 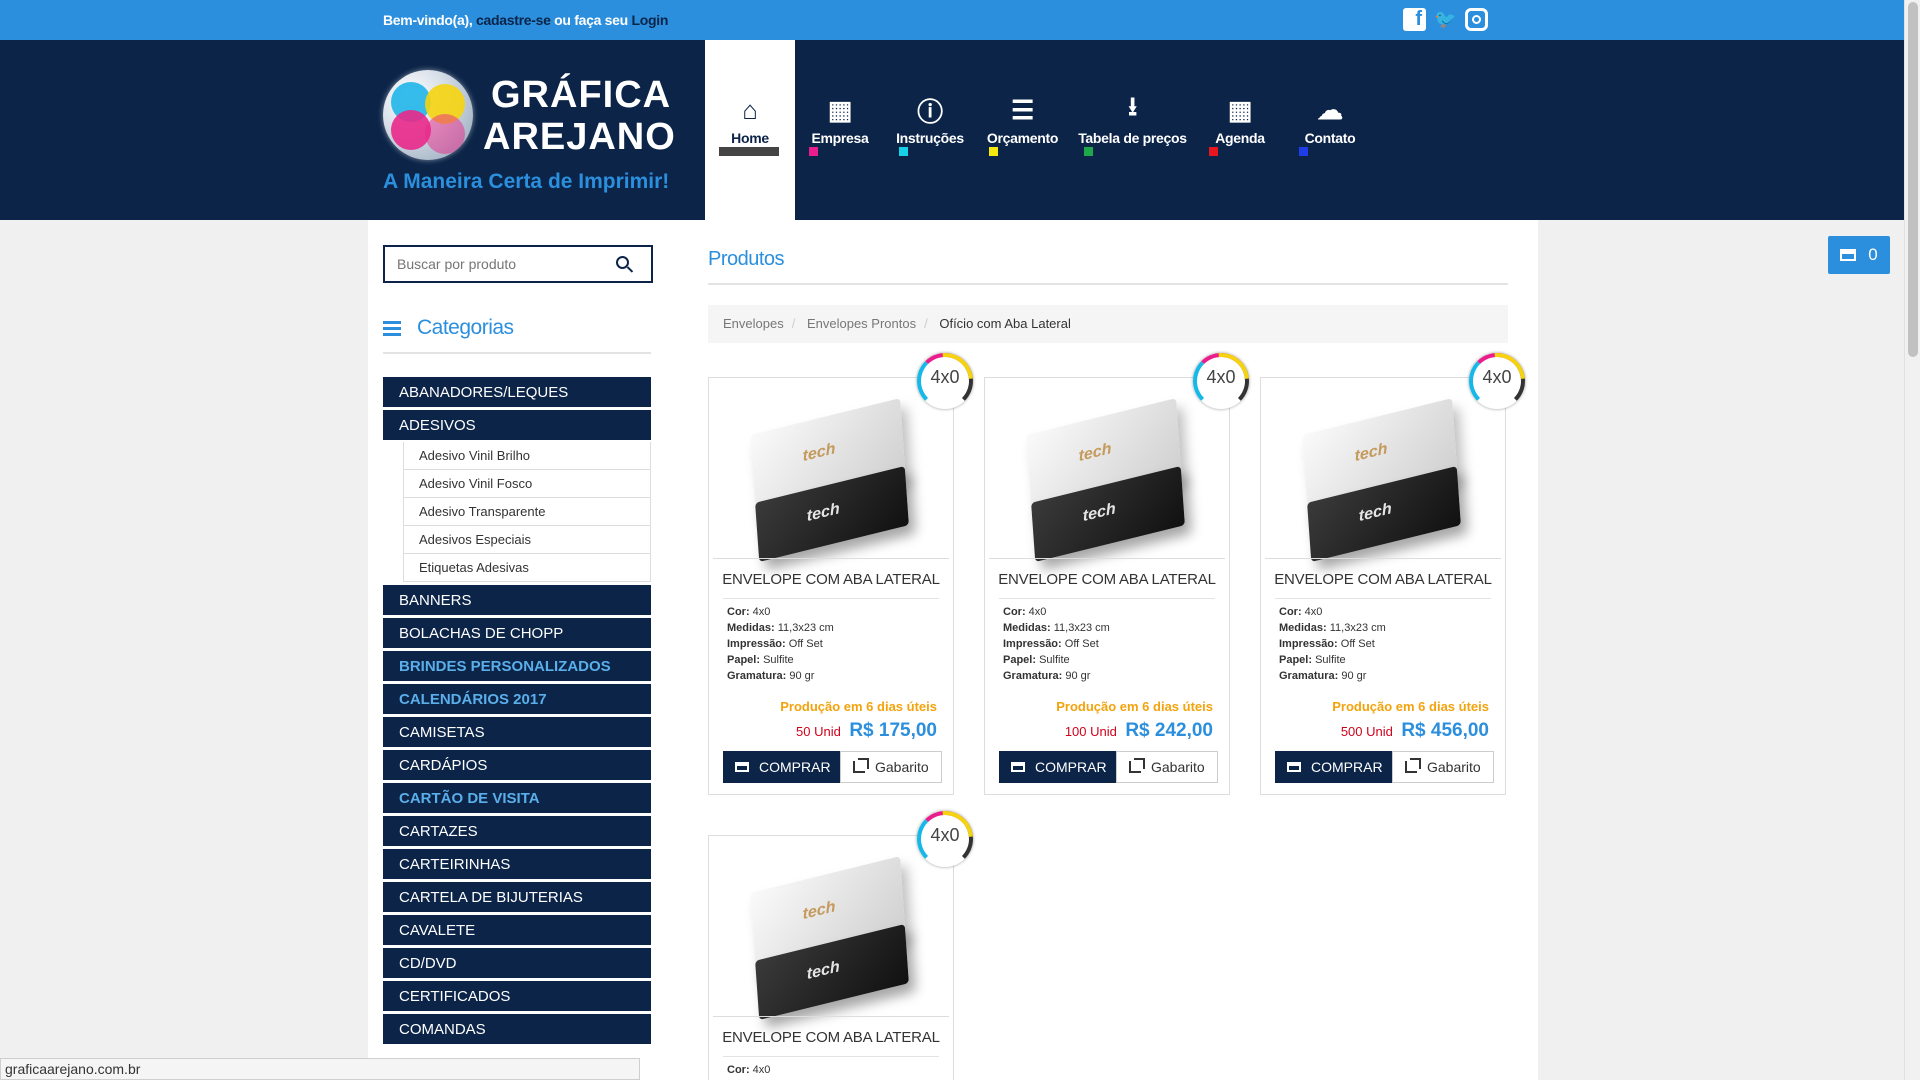 I want to click on nav-item-4: ☰ Orçamento, so click(x=1022, y=130).